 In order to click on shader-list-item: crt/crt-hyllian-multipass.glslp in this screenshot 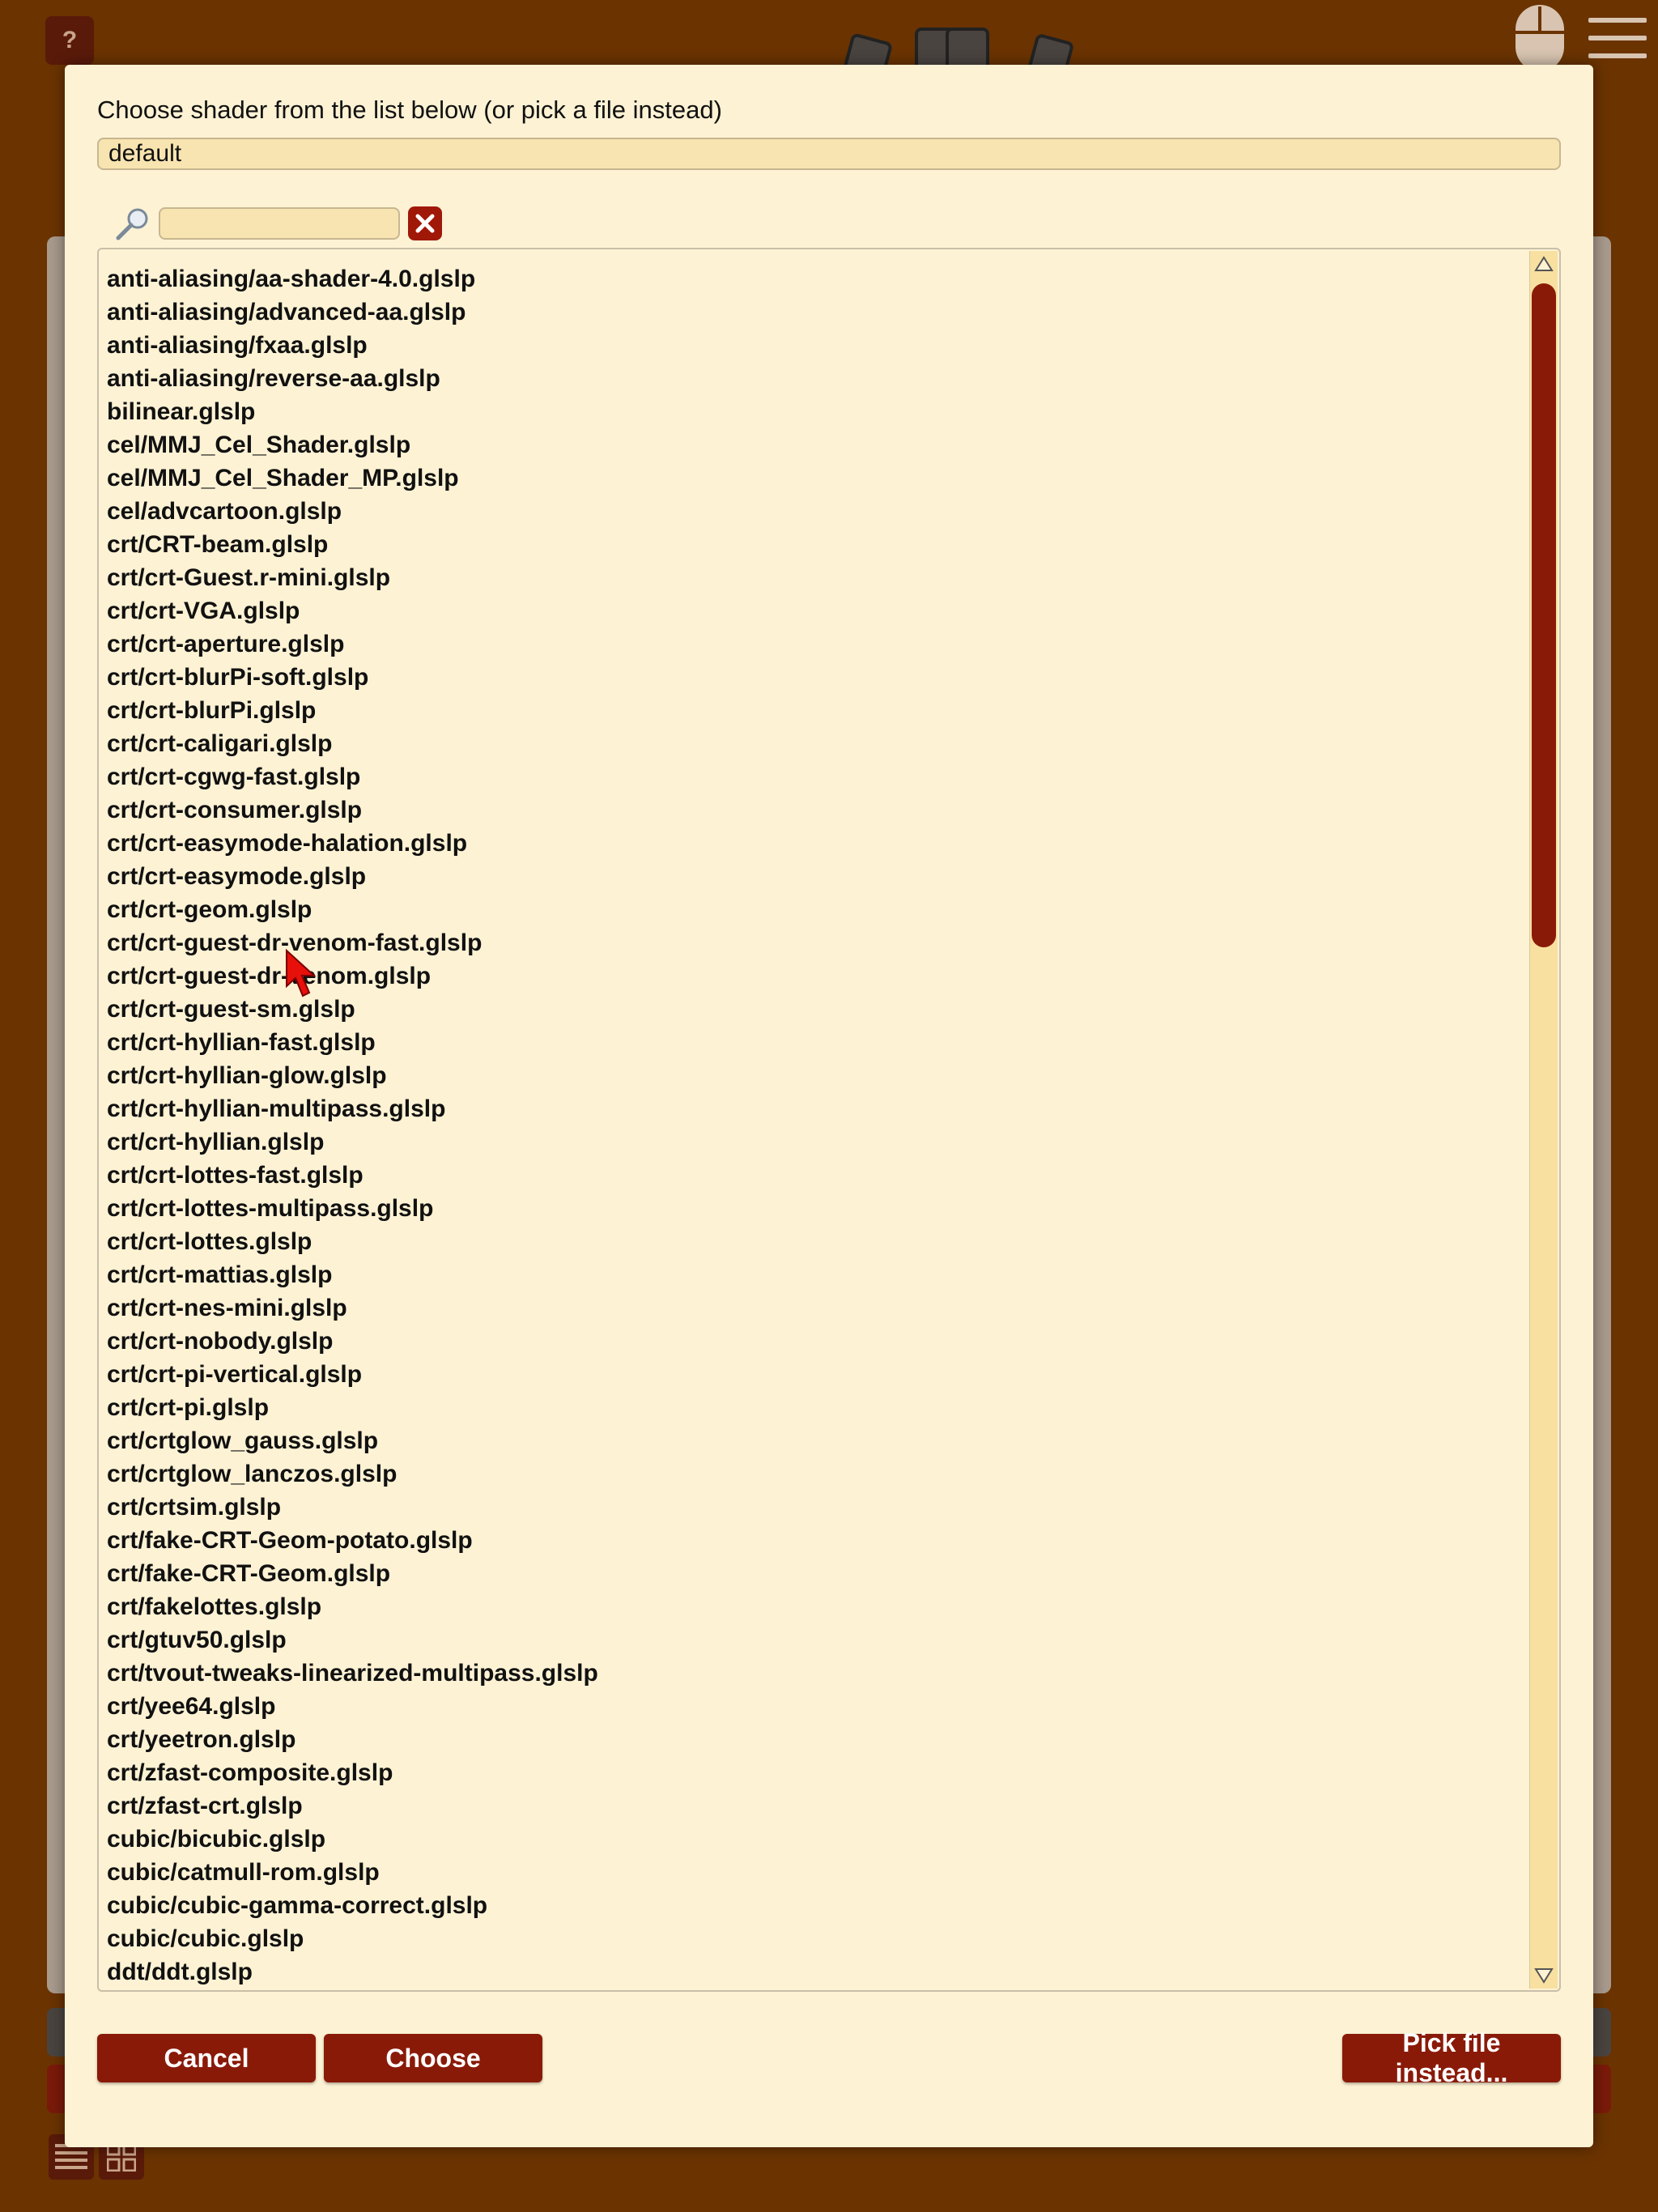, I will do `click(817, 1109)`.